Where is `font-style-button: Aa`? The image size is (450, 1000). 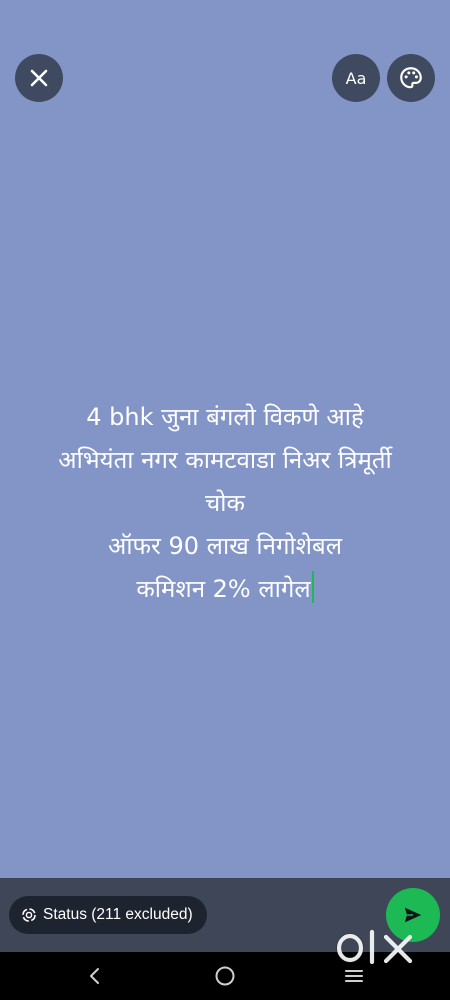 font-style-button: Aa is located at coordinates (356, 78).